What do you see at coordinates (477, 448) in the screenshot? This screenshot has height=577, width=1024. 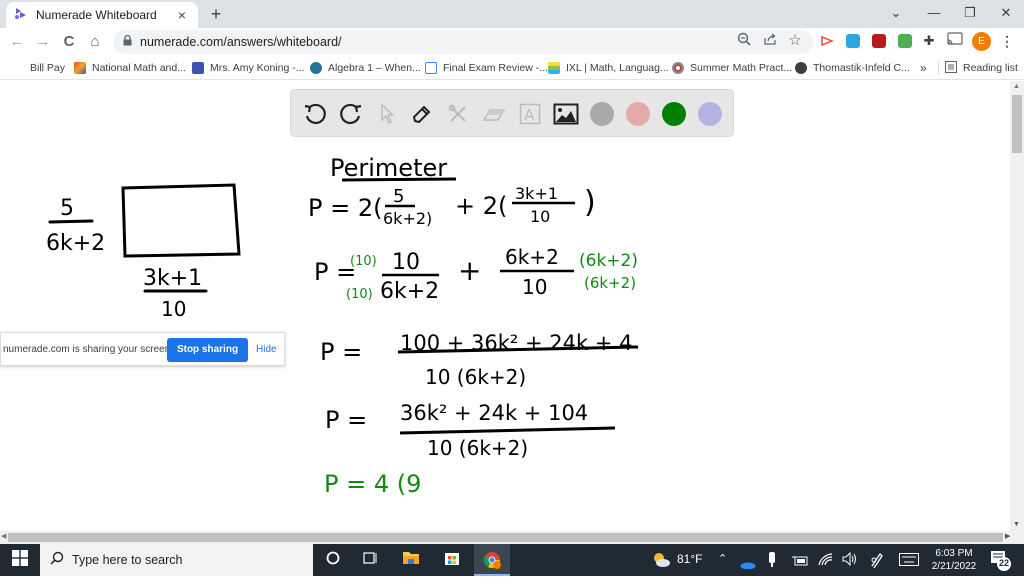 I see `line4-denominator: 10 (6k+2)` at bounding box center [477, 448].